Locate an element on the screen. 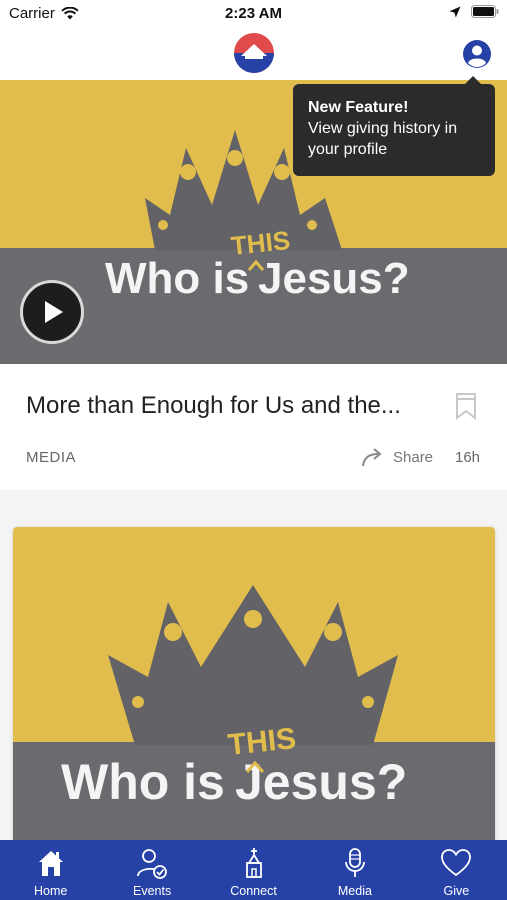  tooltip-body: View giving history in your profile is located at coordinates (383, 139).